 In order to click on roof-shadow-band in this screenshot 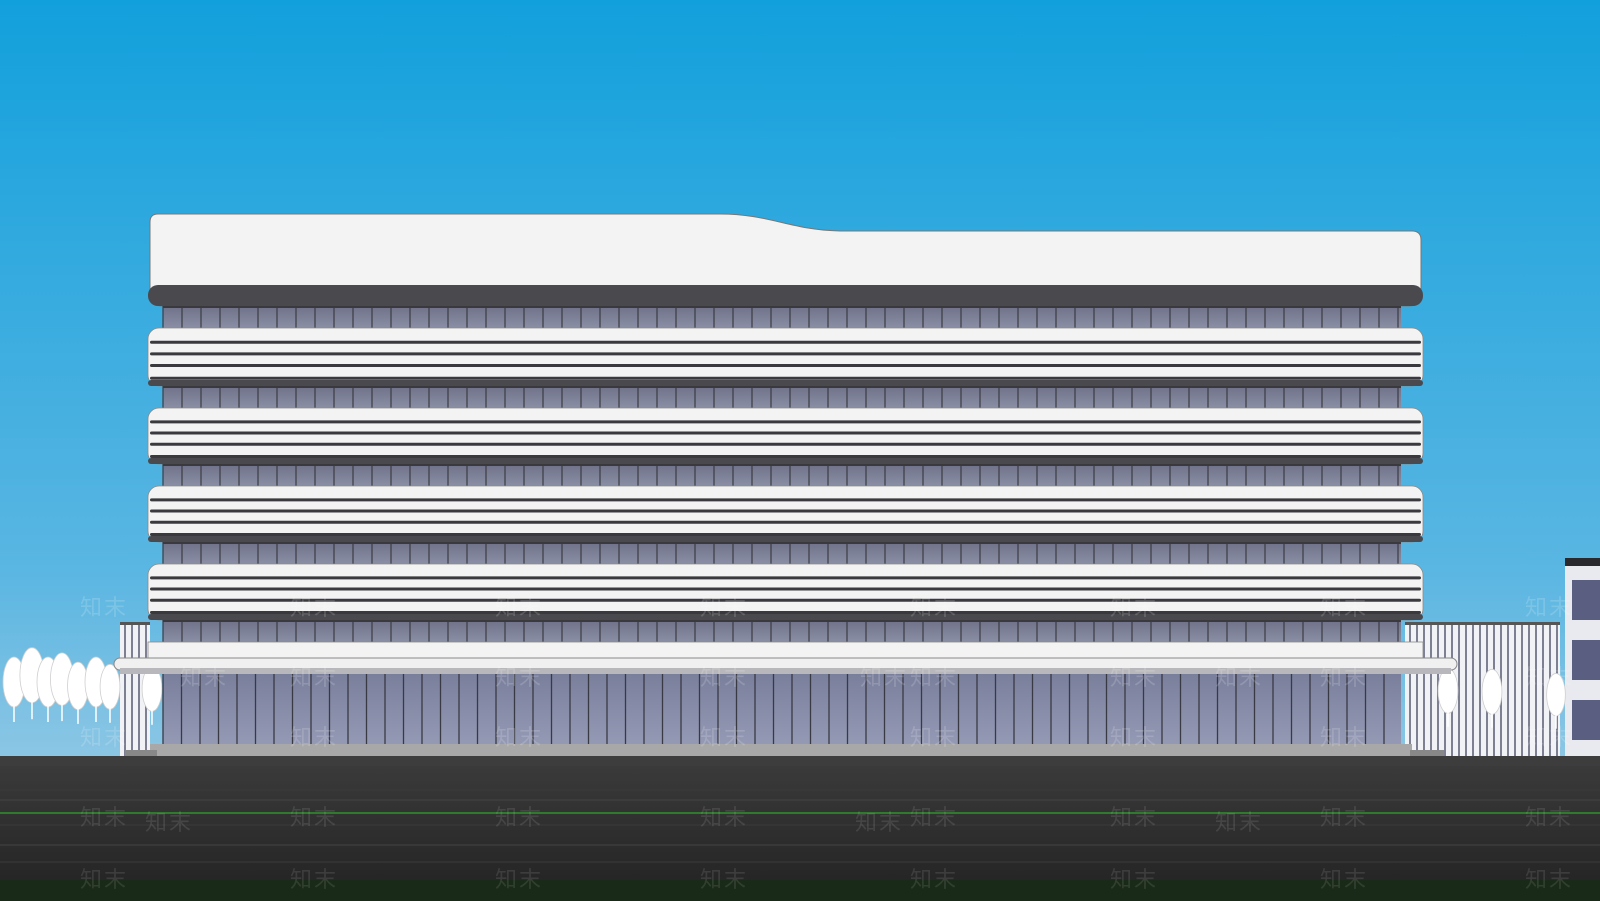, I will do `click(785, 295)`.